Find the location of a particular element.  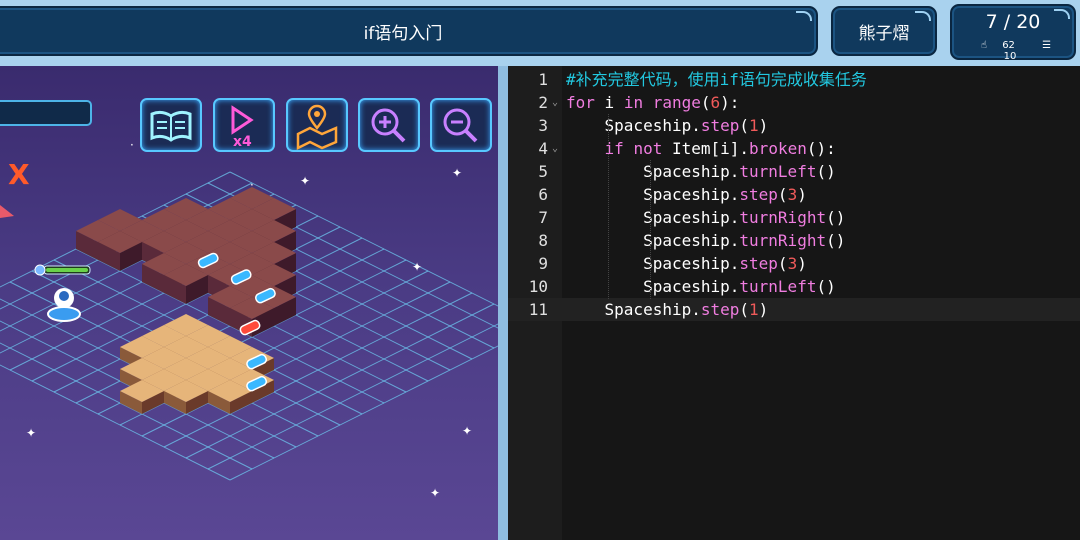

code-text: for i in range(6): is located at coordinates (652, 102).